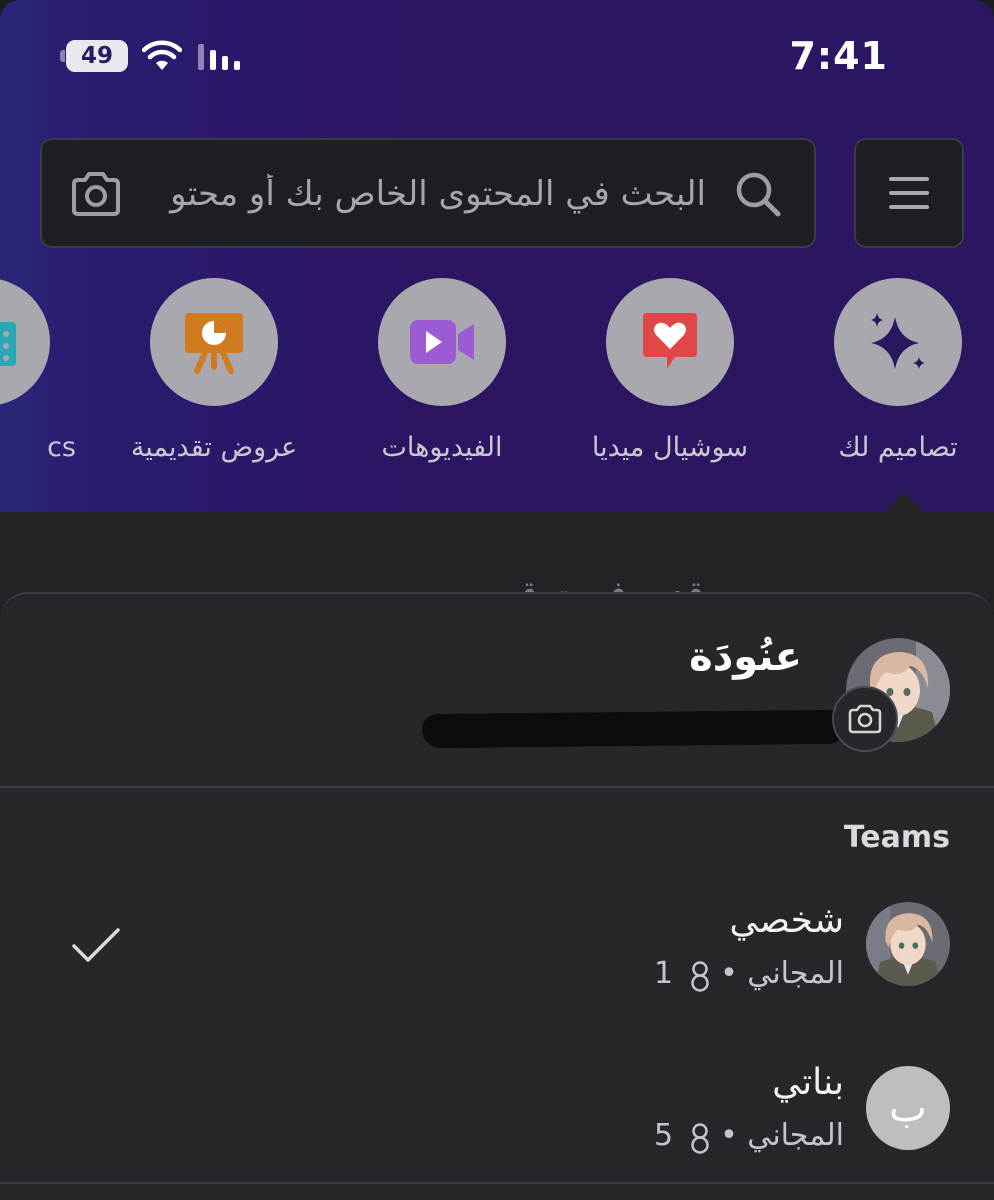 The height and width of the screenshot is (1200, 994). I want to click on status-time: 7:41, so click(838, 56).